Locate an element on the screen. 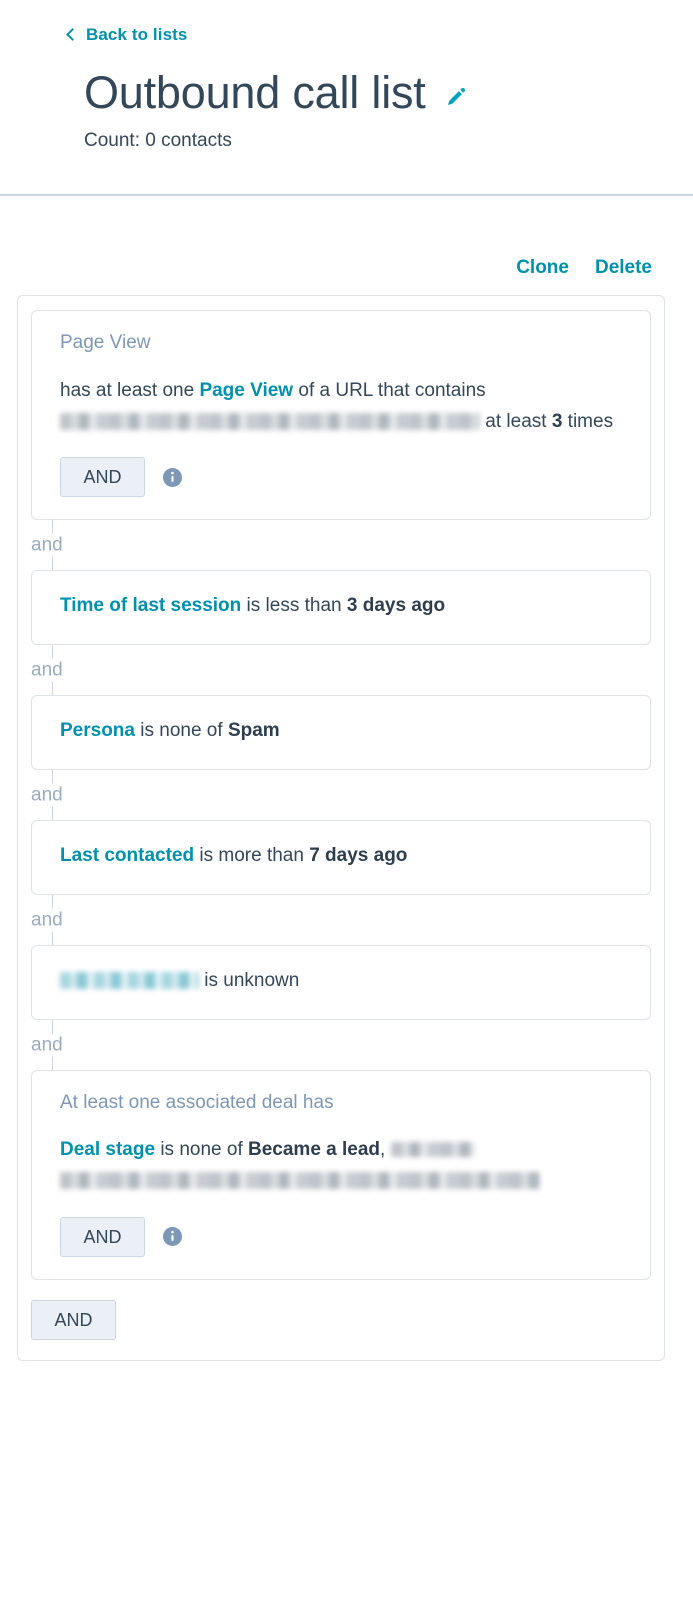 This screenshot has height=1600, width=693. delete-button: Delete is located at coordinates (623, 267).